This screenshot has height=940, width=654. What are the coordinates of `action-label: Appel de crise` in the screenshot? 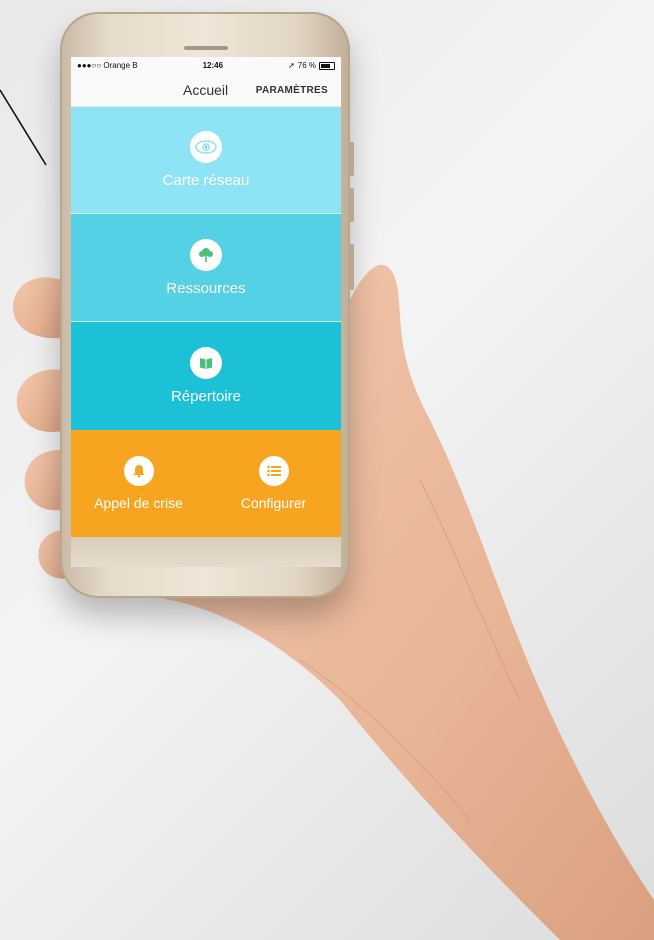 It's located at (138, 503).